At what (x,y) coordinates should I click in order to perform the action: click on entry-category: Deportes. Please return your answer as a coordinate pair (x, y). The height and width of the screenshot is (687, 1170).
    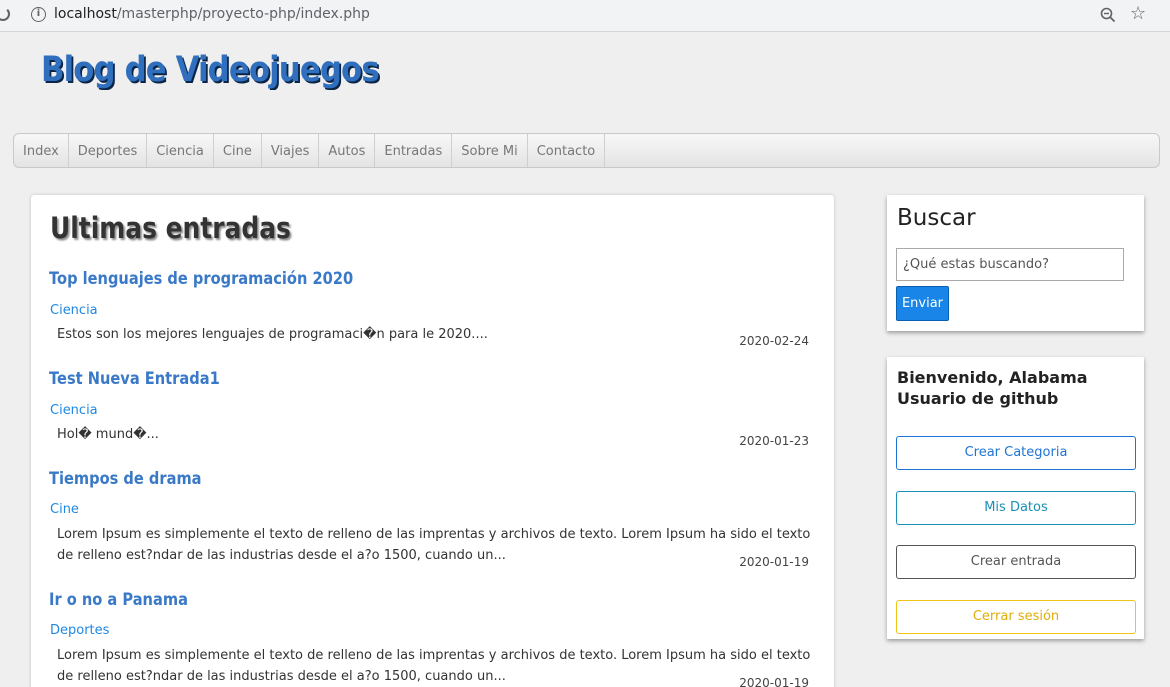
    Looking at the image, I should click on (79, 630).